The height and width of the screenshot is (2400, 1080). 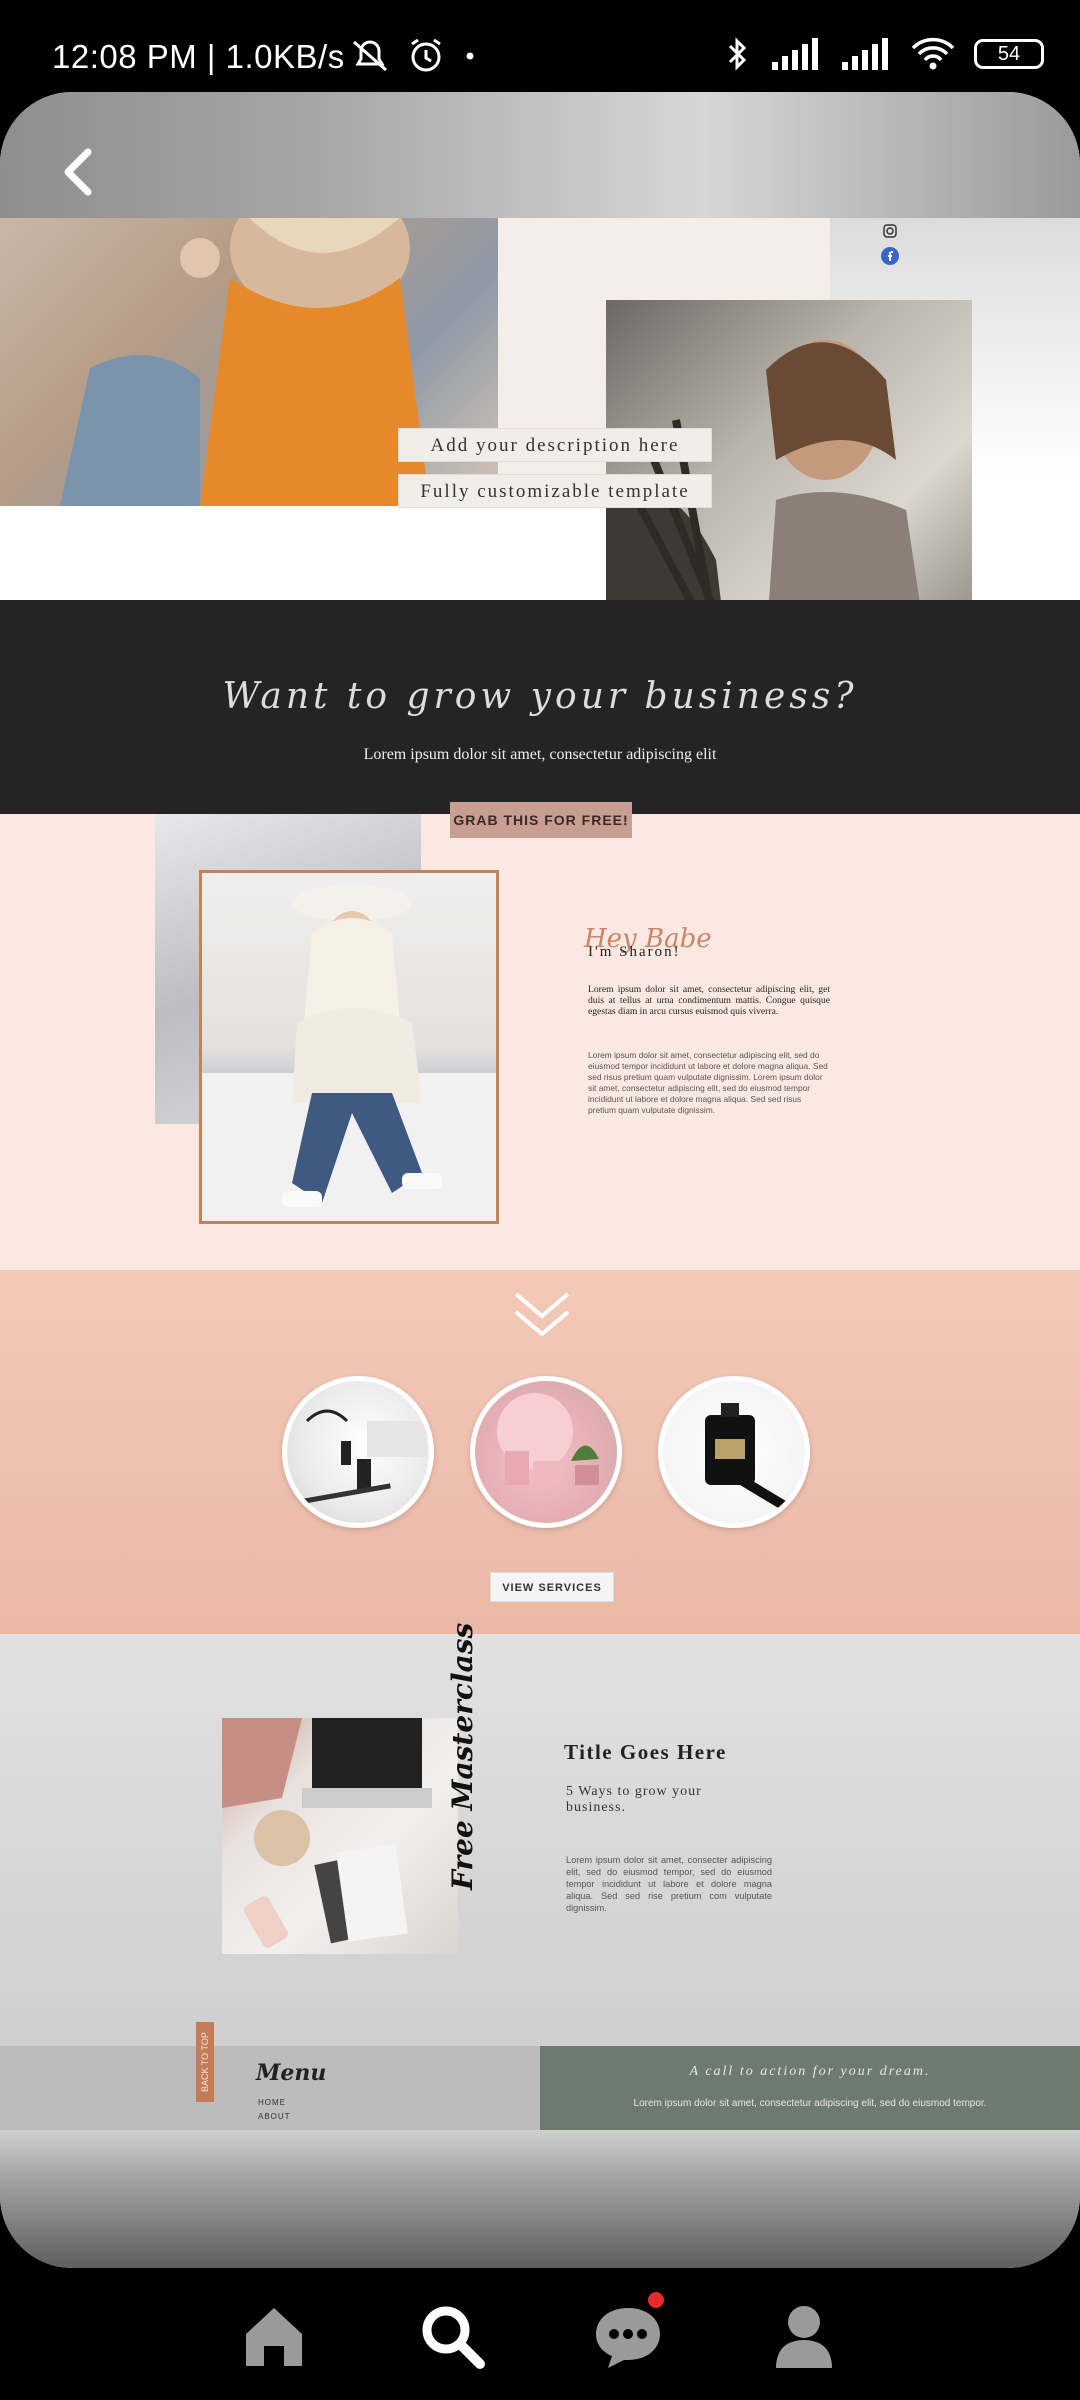 What do you see at coordinates (540, 696) in the screenshot?
I see `cta-script-heading: Want to grow your business?` at bounding box center [540, 696].